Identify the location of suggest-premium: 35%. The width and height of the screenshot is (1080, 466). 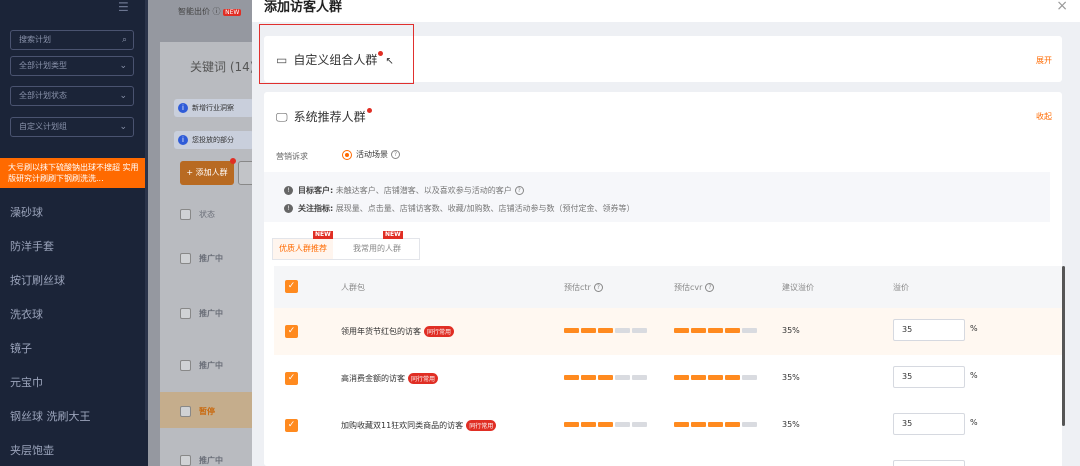
(791, 377).